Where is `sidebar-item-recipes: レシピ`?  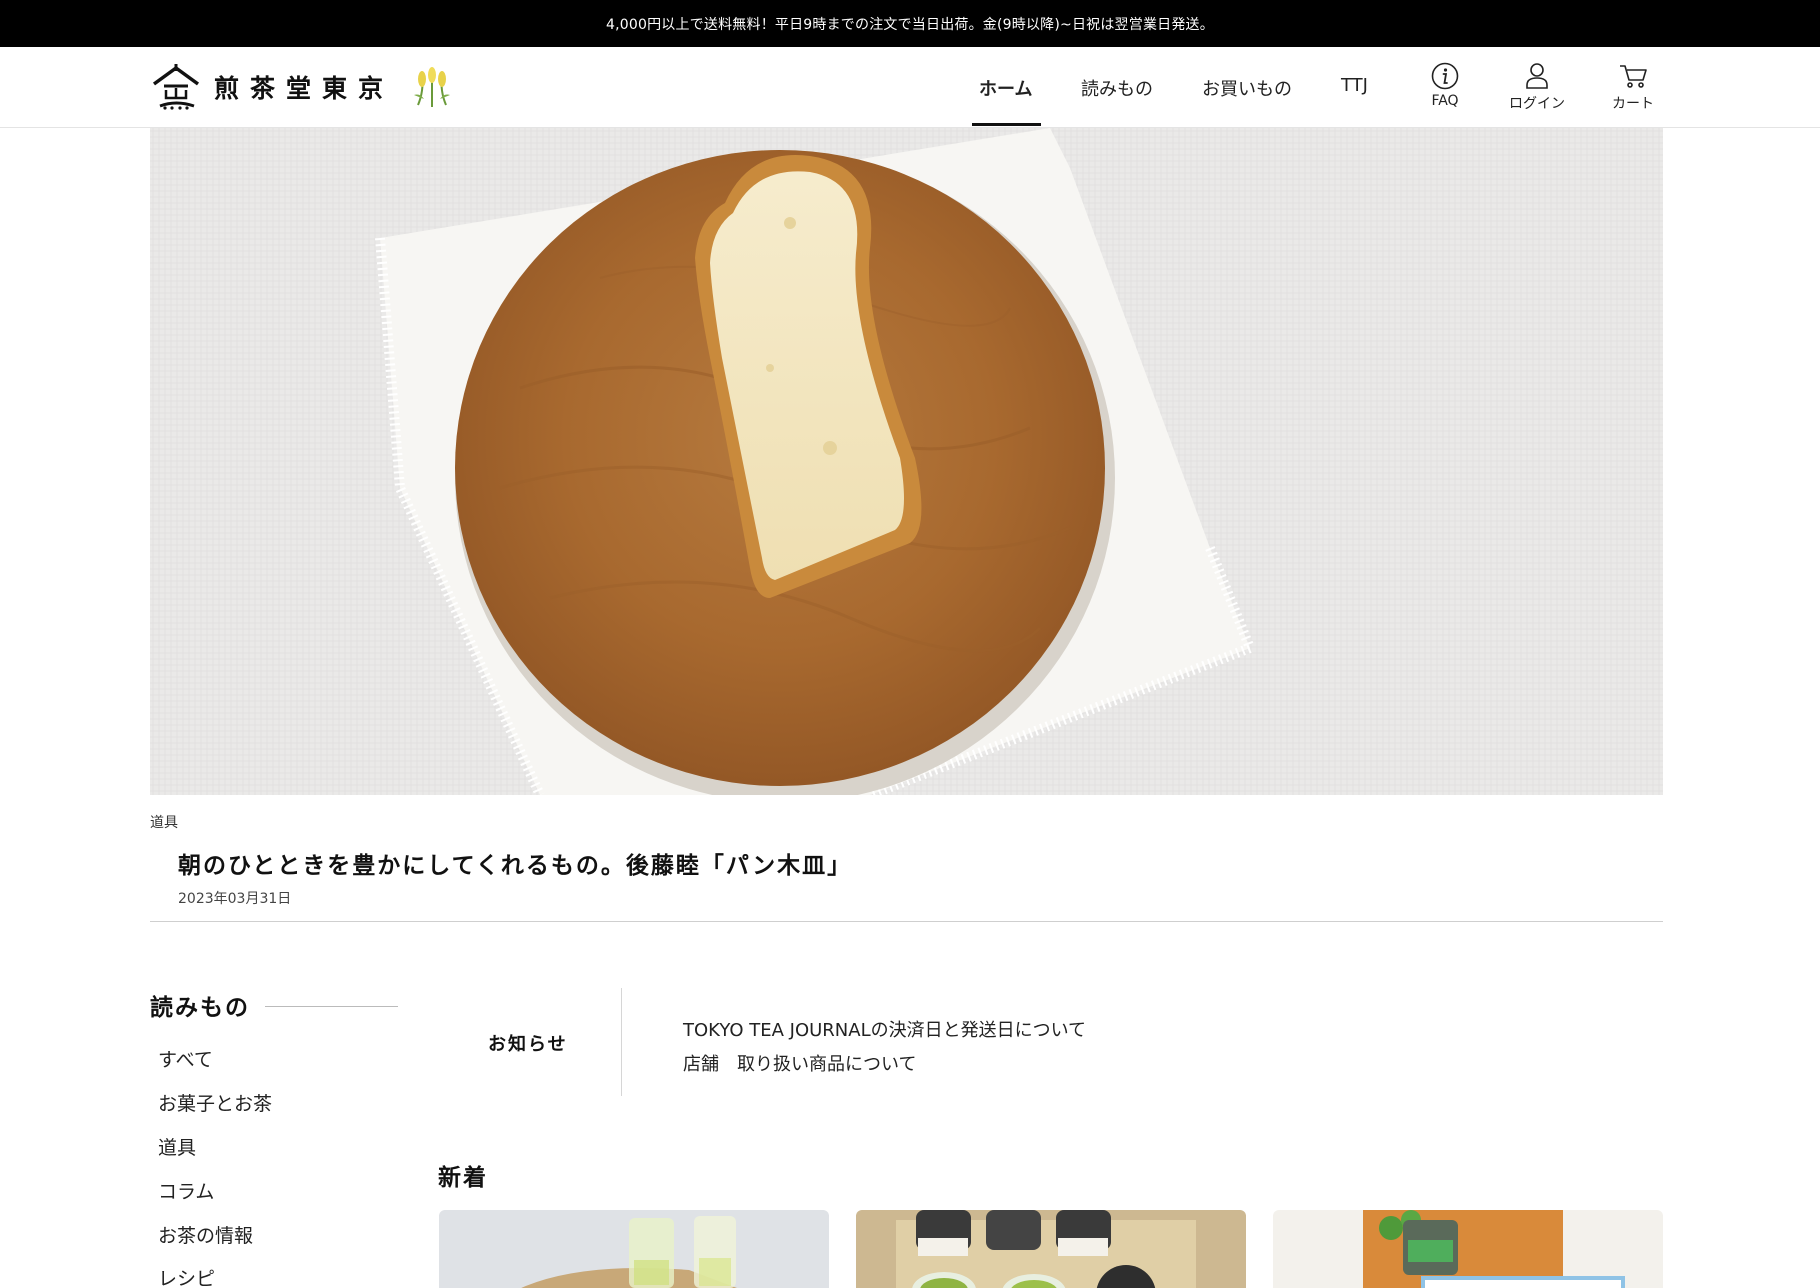 sidebar-item-recipes: レシピ is located at coordinates (186, 1276).